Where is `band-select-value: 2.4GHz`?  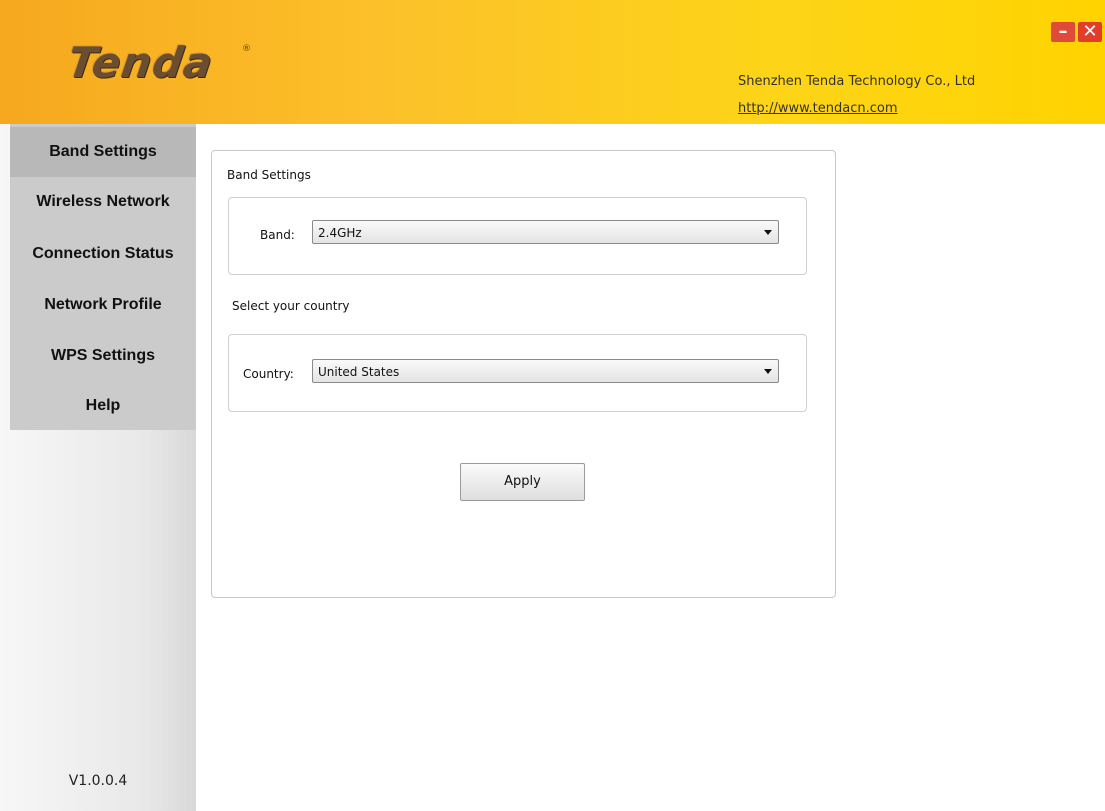
band-select-value: 2.4GHz is located at coordinates (340, 233).